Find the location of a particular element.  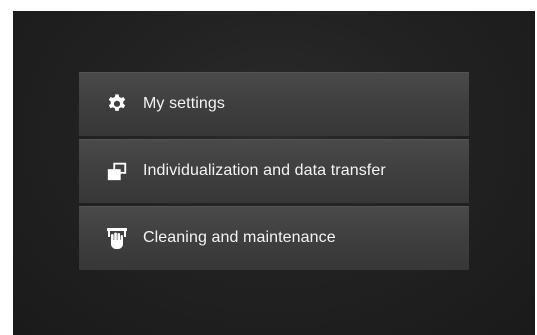

menu-item-my-settings: My settings is located at coordinates (274, 104).